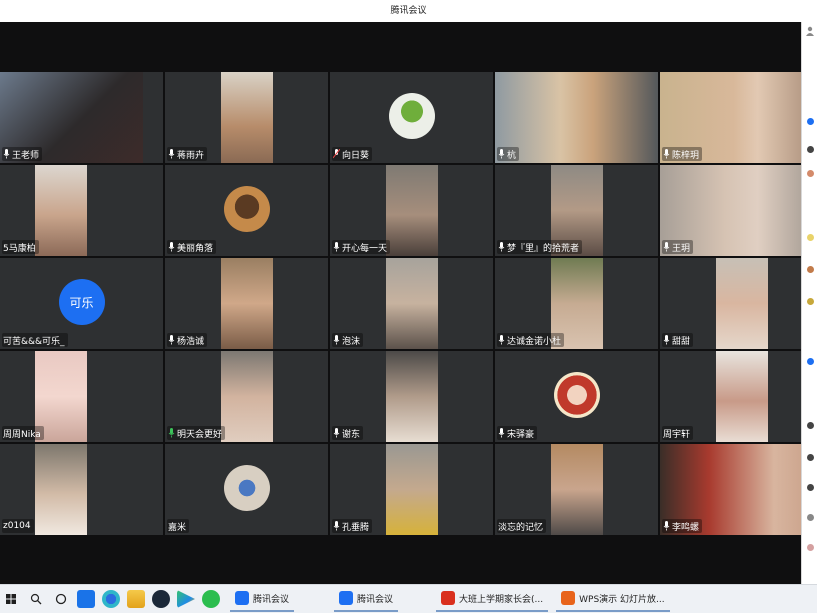 This screenshot has width=817, height=613. Describe the element at coordinates (186, 599) in the screenshot. I see `player-icon` at that location.